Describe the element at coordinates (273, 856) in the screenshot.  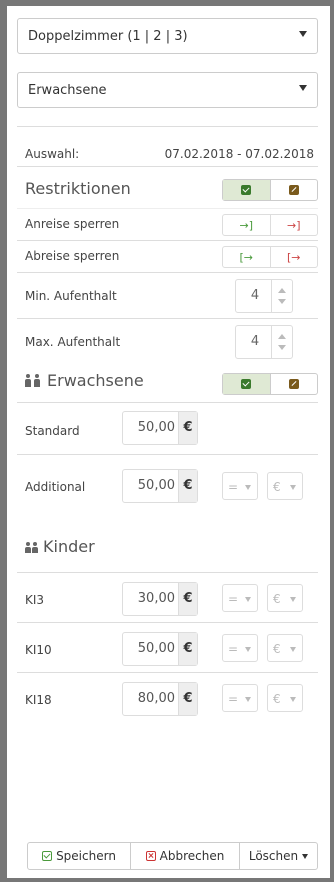
I see `delete-label: Löschen` at that location.